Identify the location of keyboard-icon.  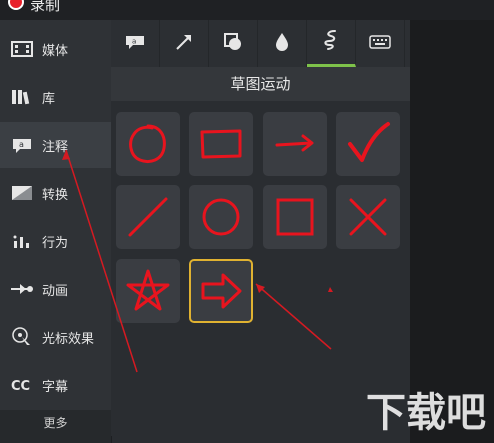
(380, 43).